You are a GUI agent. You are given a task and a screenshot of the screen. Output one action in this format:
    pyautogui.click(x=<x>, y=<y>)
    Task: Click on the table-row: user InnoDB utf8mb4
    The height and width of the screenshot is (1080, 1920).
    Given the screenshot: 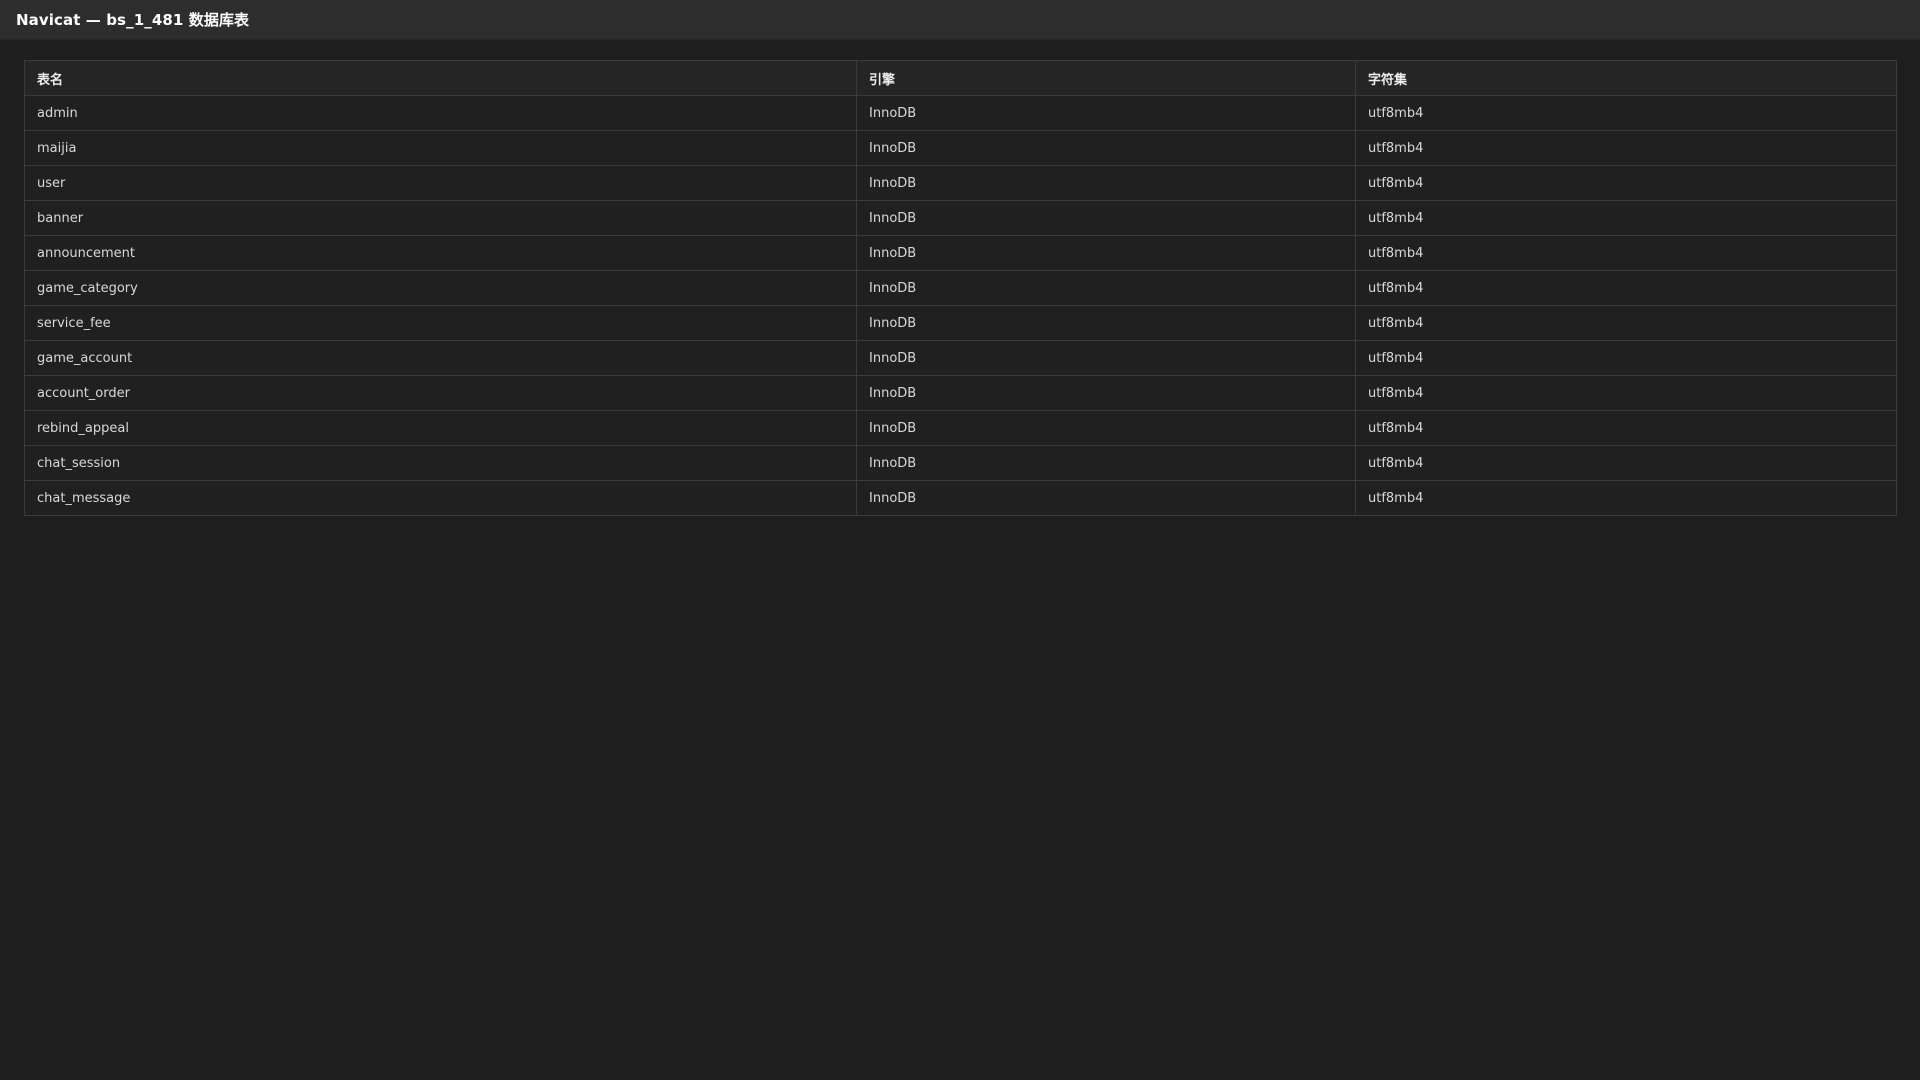 What is the action you would take?
    pyautogui.click(x=960, y=183)
    